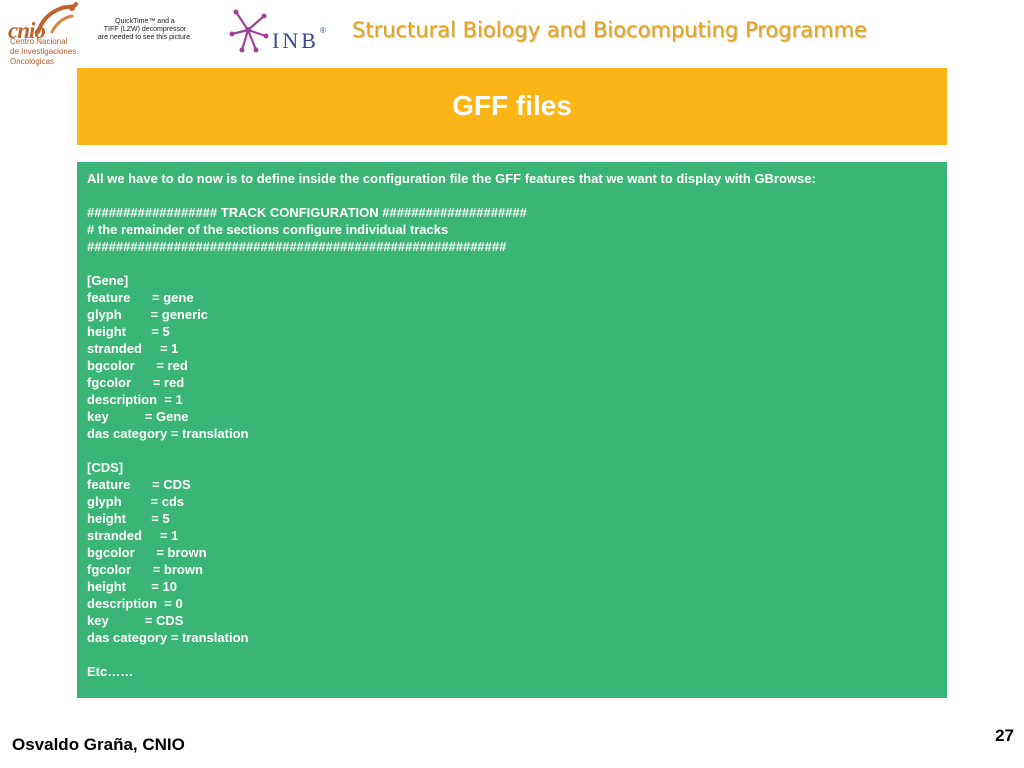  Describe the element at coordinates (148, 314) in the screenshot. I see `content-line: glyph = generic` at that location.